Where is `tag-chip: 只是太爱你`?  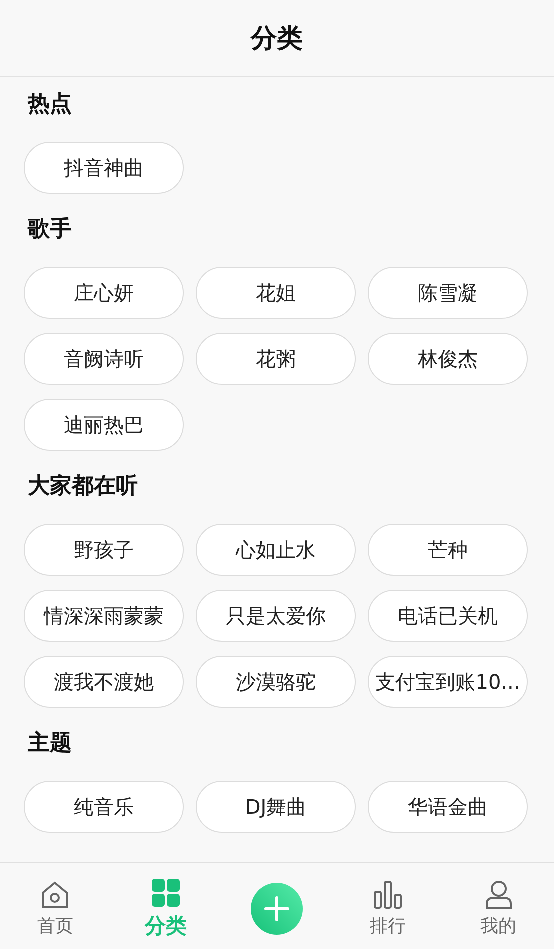
tag-chip: 只是太爱你 is located at coordinates (276, 616).